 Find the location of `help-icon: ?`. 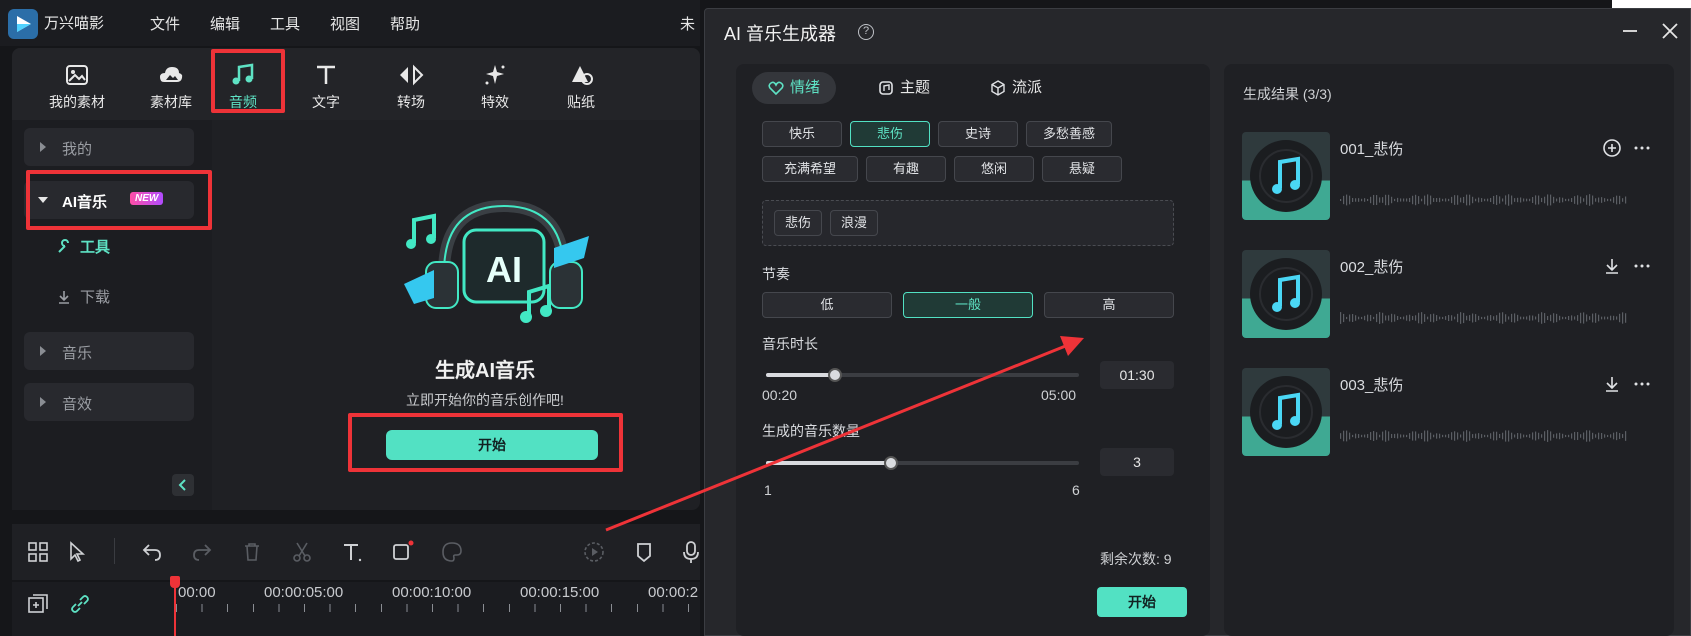

help-icon: ? is located at coordinates (866, 32).